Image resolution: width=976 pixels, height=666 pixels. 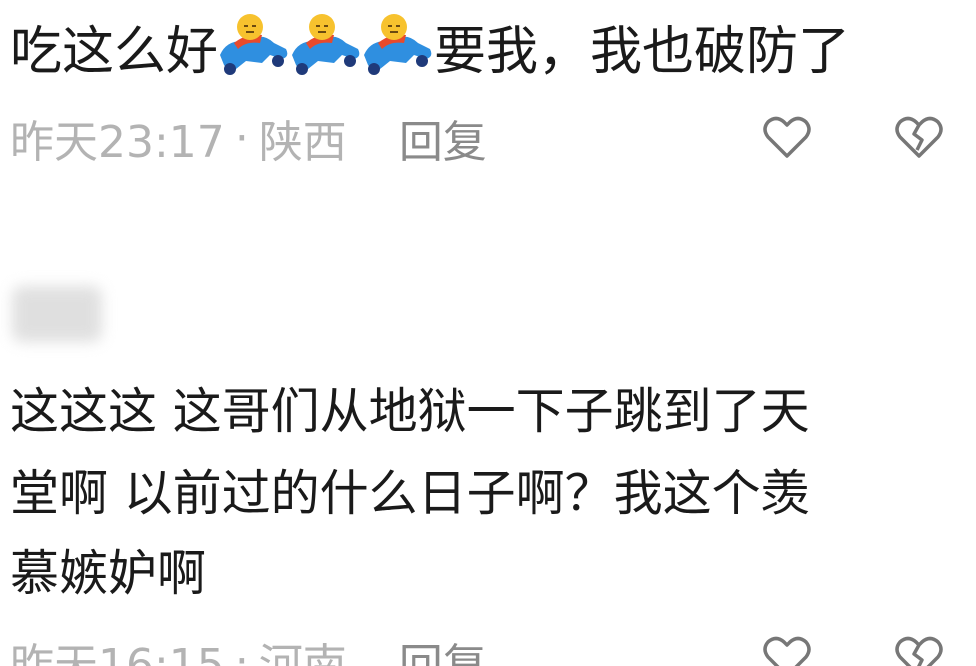 What do you see at coordinates (443, 138) in the screenshot?
I see `comment-1-reply-button: 回复` at bounding box center [443, 138].